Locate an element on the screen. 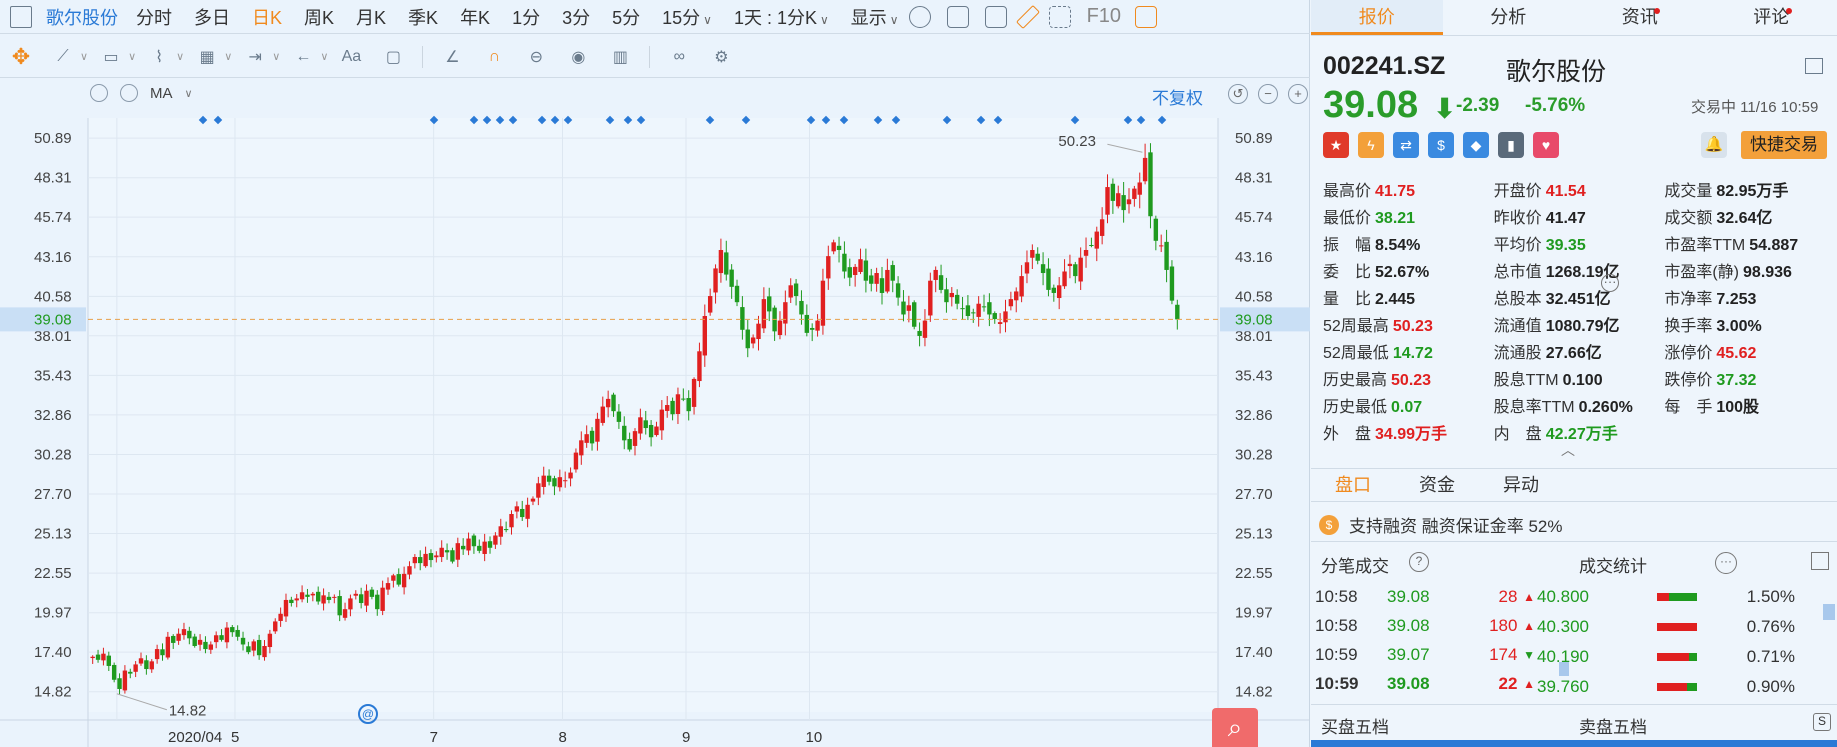 The width and height of the screenshot is (1837, 747). shuffle-icon: ⇄ is located at coordinates (1406, 145).